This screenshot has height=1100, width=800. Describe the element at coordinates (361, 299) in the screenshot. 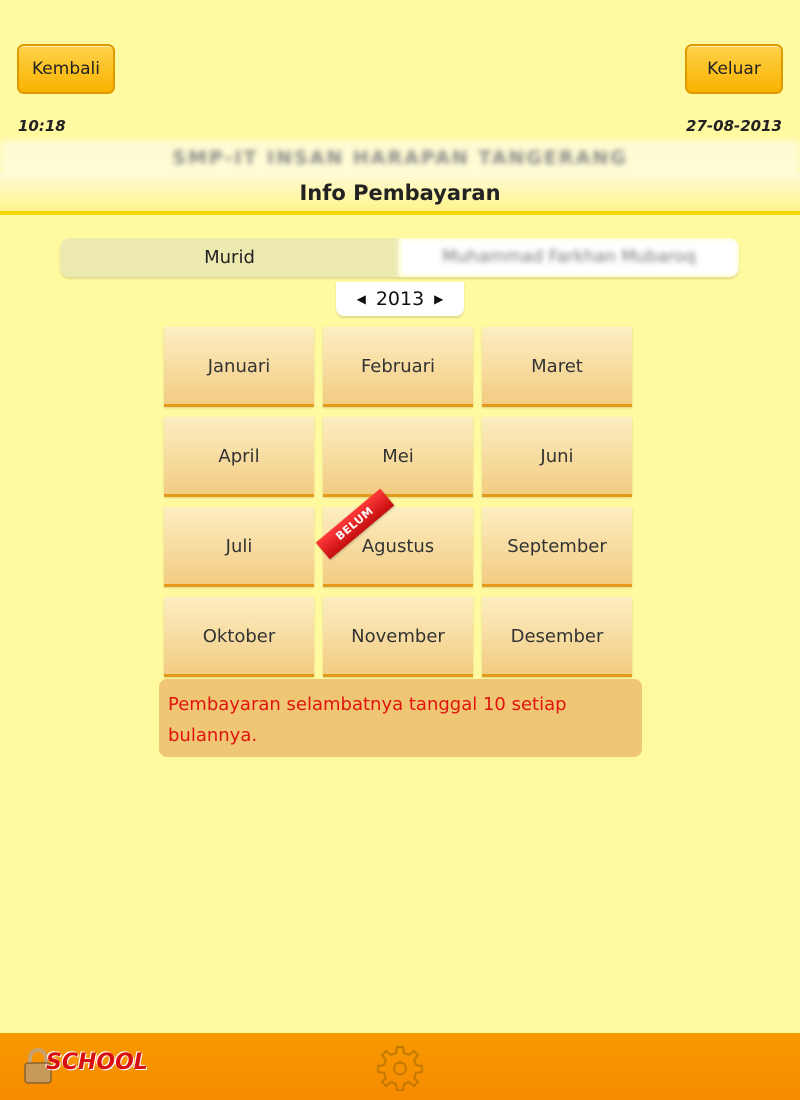

I see `triangle-left-icon: ◀` at that location.